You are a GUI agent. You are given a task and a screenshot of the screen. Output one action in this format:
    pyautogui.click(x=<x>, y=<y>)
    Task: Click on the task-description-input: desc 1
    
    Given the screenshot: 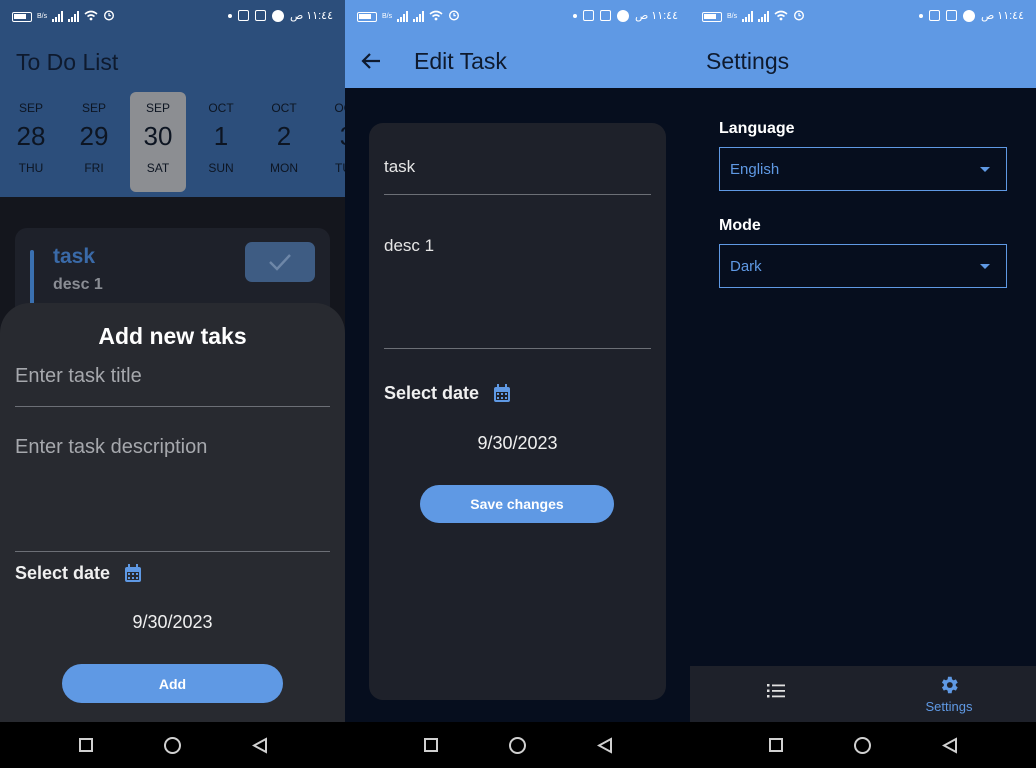 What is the action you would take?
    pyautogui.click(x=517, y=292)
    